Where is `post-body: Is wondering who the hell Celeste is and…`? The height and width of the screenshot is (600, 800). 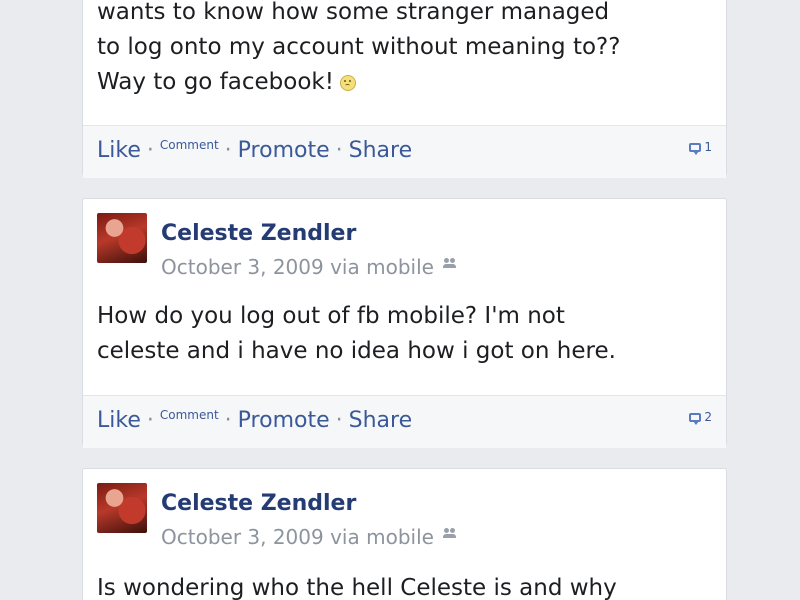 post-body: Is wondering who the hell Celeste is and… is located at coordinates (404, 585).